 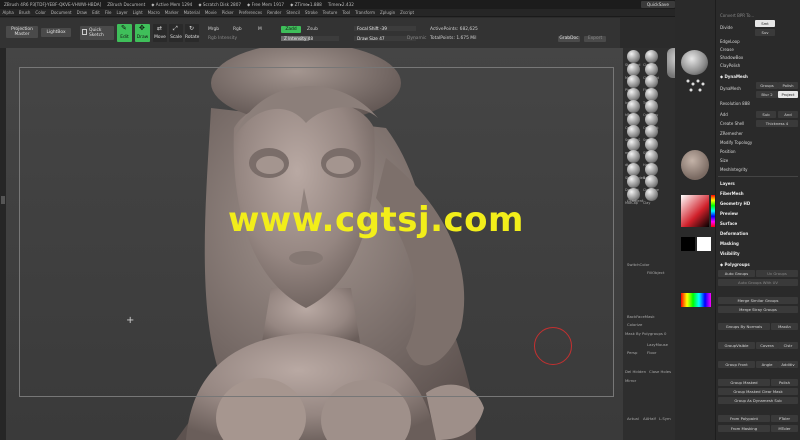 What do you see at coordinates (733, 169) in the screenshot?
I see `meshintegrity-header: MeshIntegrity` at bounding box center [733, 169].